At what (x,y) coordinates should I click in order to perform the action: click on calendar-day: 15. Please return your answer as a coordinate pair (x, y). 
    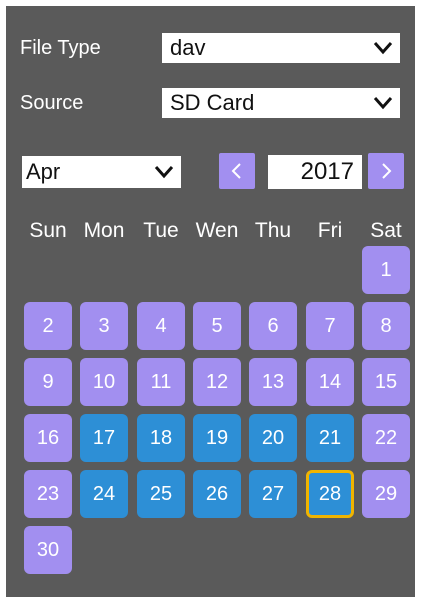
    Looking at the image, I should click on (386, 382).